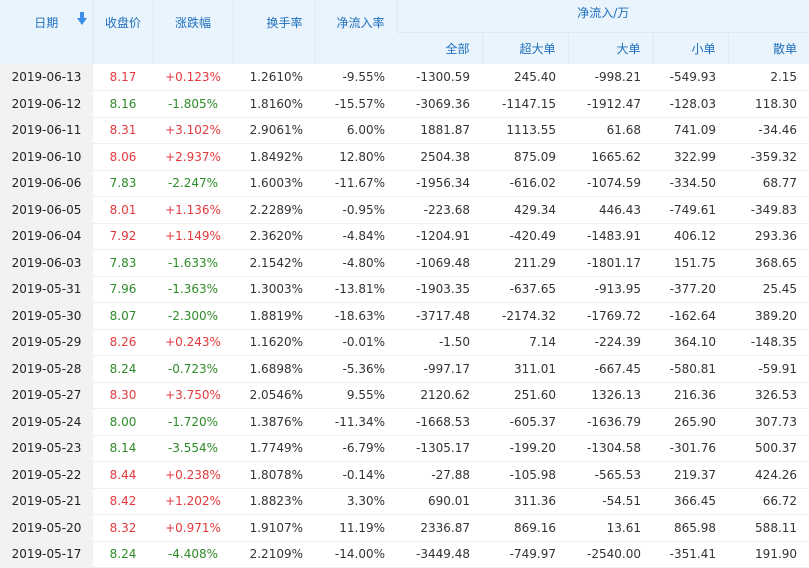  Describe the element at coordinates (274, 236) in the screenshot. I see `cell-turnover: 2.3620%` at that location.